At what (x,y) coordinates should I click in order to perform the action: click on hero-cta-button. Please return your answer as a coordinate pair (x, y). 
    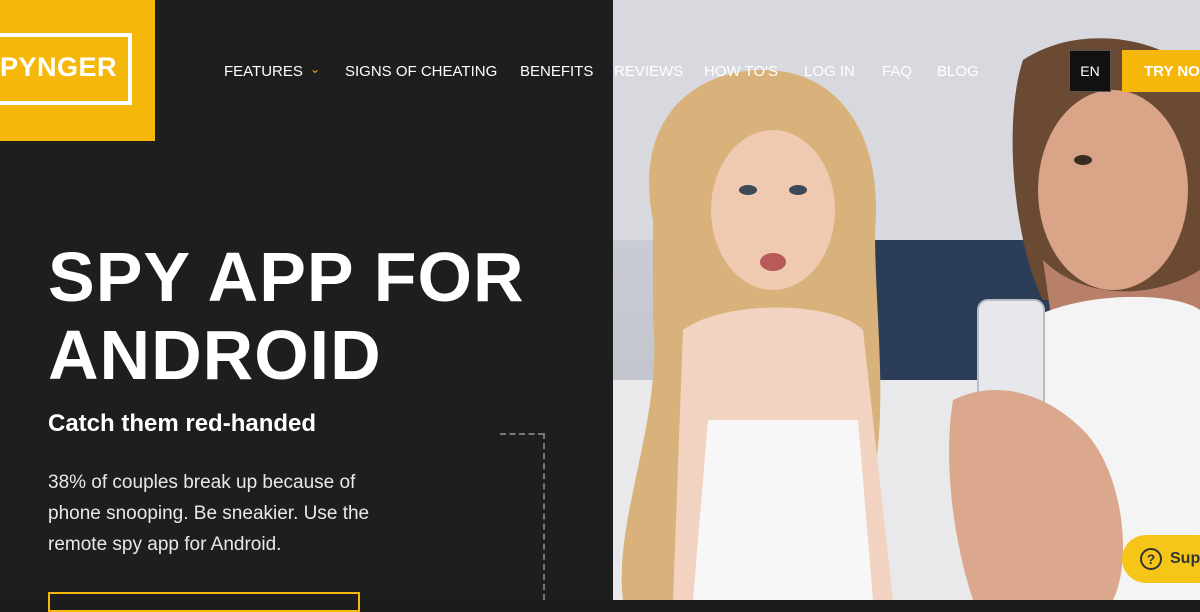
    Looking at the image, I should click on (204, 602).